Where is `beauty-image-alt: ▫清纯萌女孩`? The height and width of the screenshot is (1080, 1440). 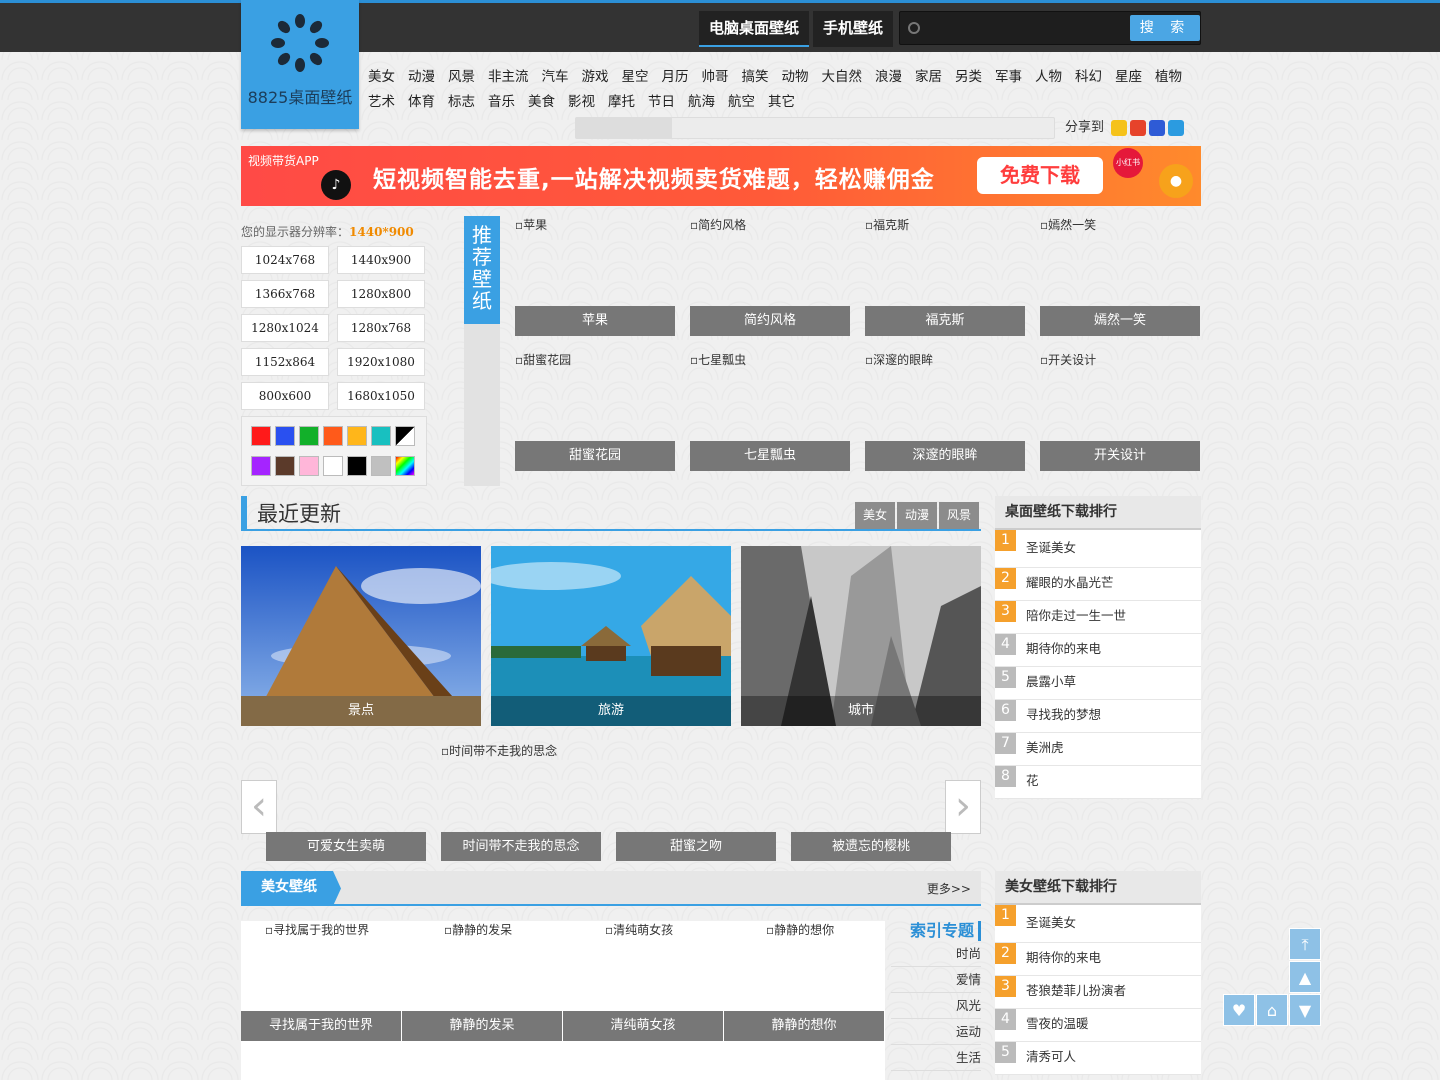 beauty-image-alt: ▫清纯萌女孩 is located at coordinates (639, 929).